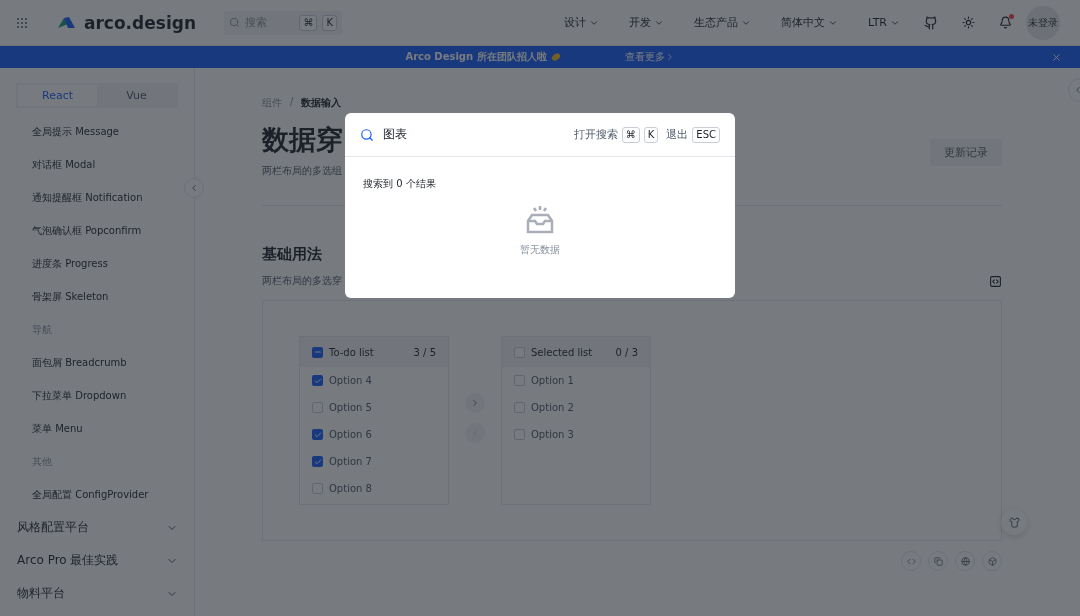 Image resolution: width=1080 pixels, height=616 pixels. I want to click on empty-text: 暂无数据, so click(540, 250).